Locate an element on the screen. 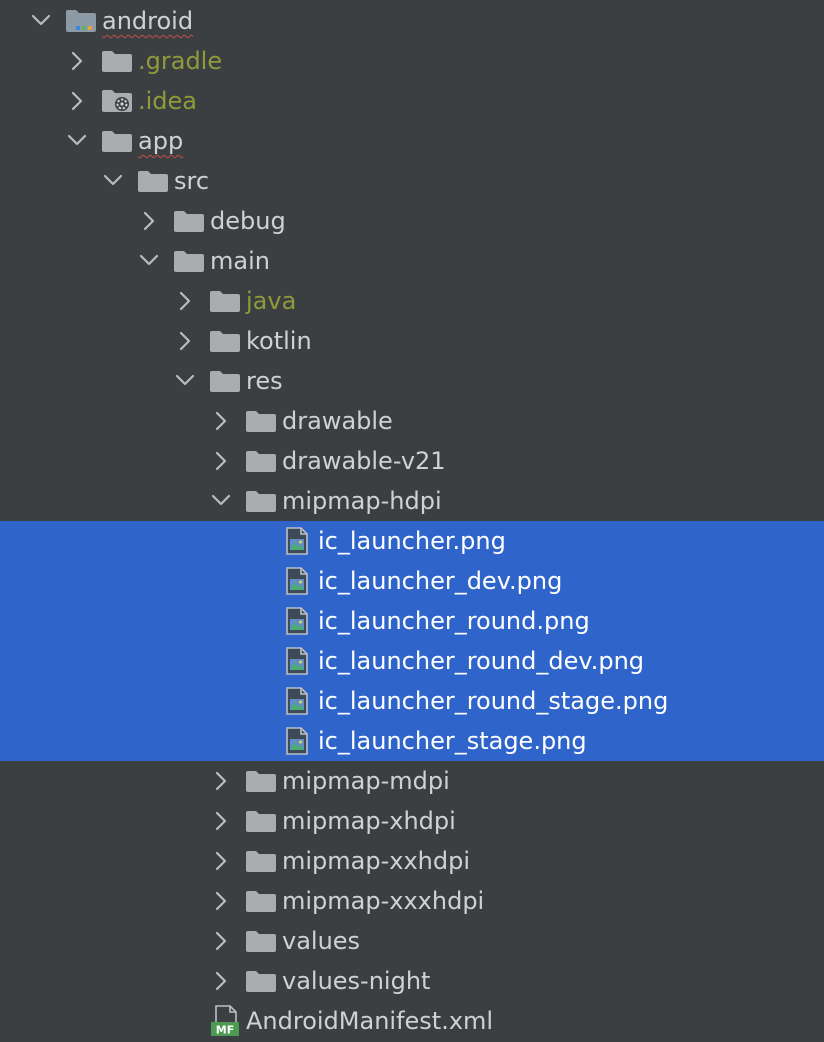  tree-item-label: values-night is located at coordinates (356, 981).